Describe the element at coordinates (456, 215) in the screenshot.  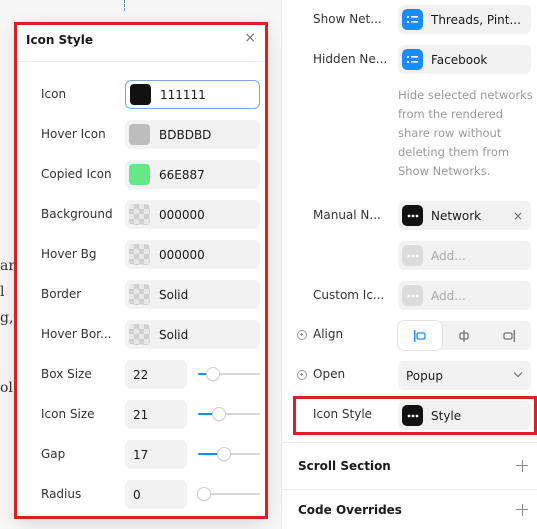
I see `manual-network-value: Network` at that location.